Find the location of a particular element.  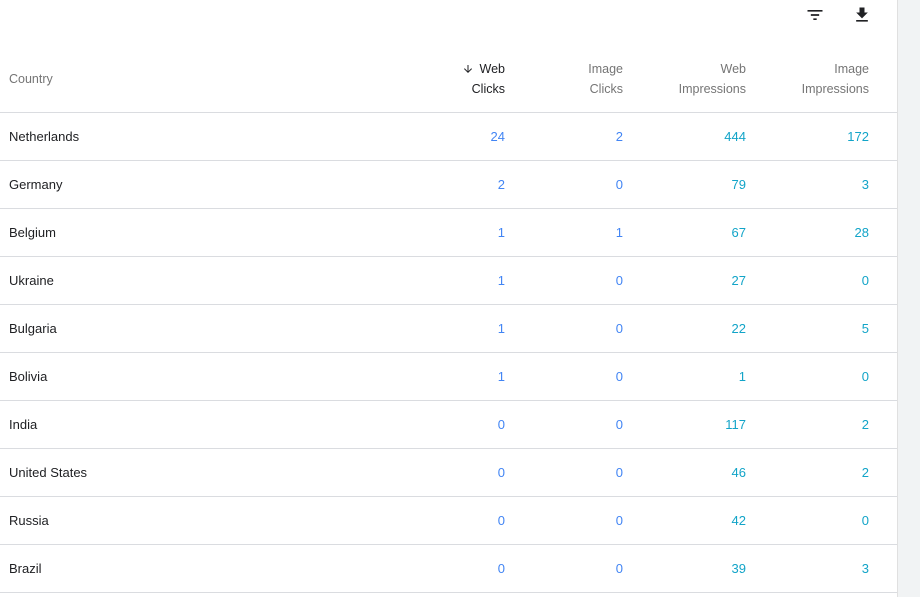

download-icon is located at coordinates (862, 14).